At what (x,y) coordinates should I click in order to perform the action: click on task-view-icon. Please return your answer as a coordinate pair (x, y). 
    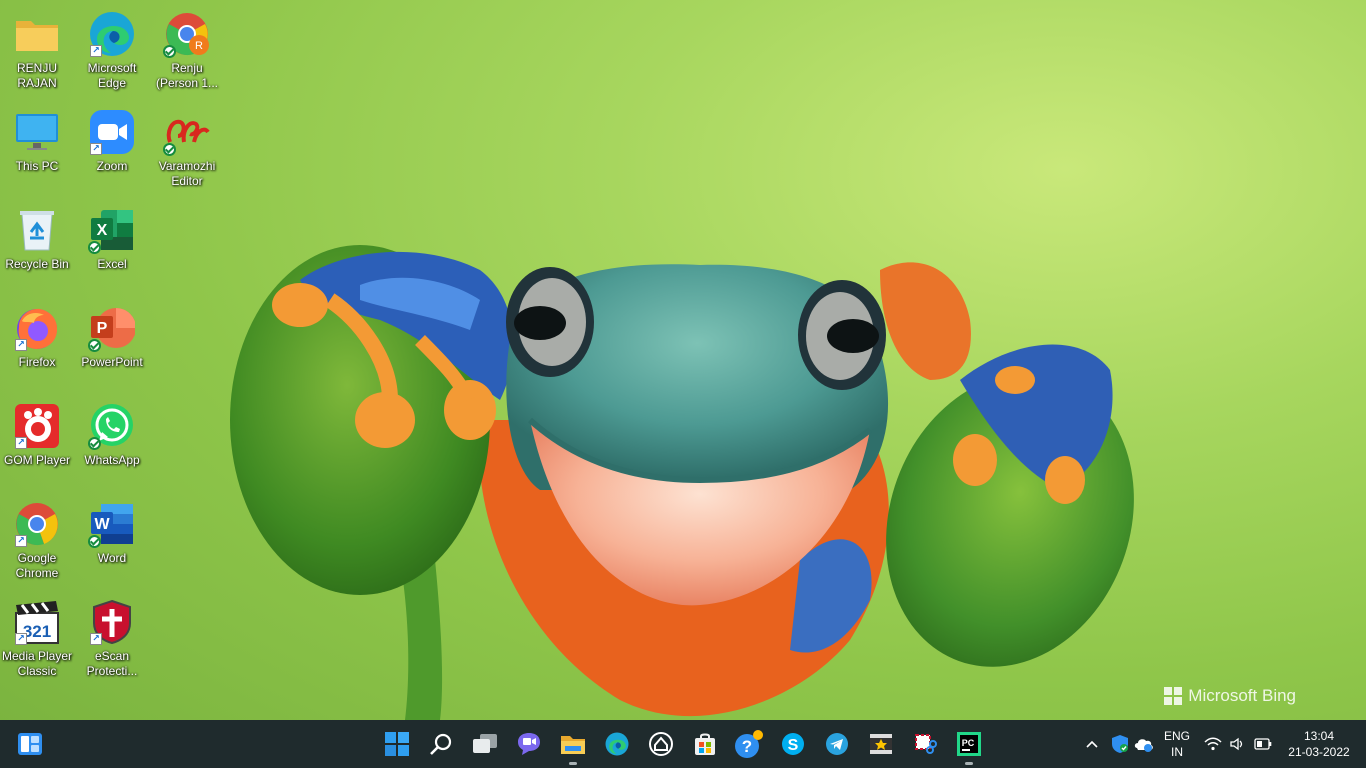
    Looking at the image, I should click on (485, 743).